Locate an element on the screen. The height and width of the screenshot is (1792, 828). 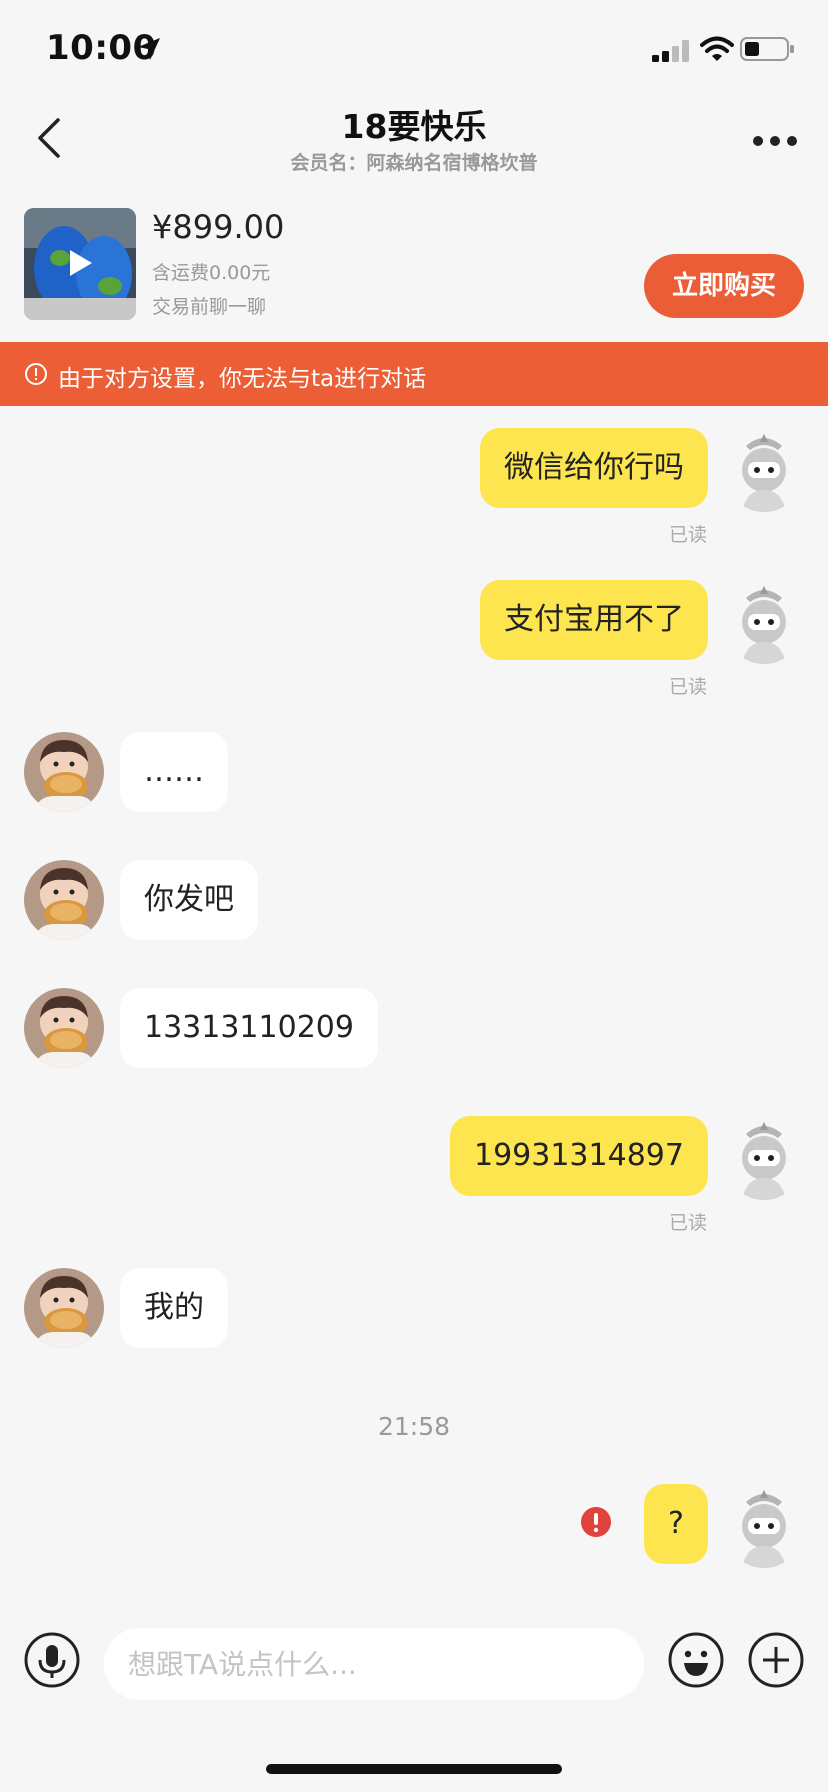
member-name: 会员名：阿森纳名宿博格坎普 is located at coordinates (414, 163).